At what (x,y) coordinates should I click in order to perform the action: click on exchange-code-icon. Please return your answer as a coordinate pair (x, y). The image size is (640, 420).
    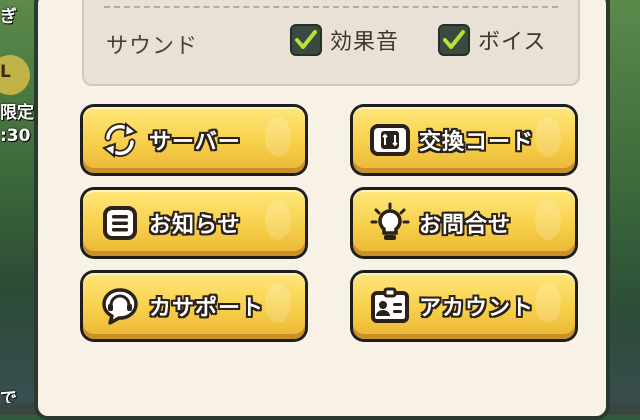
    Looking at the image, I should click on (390, 140).